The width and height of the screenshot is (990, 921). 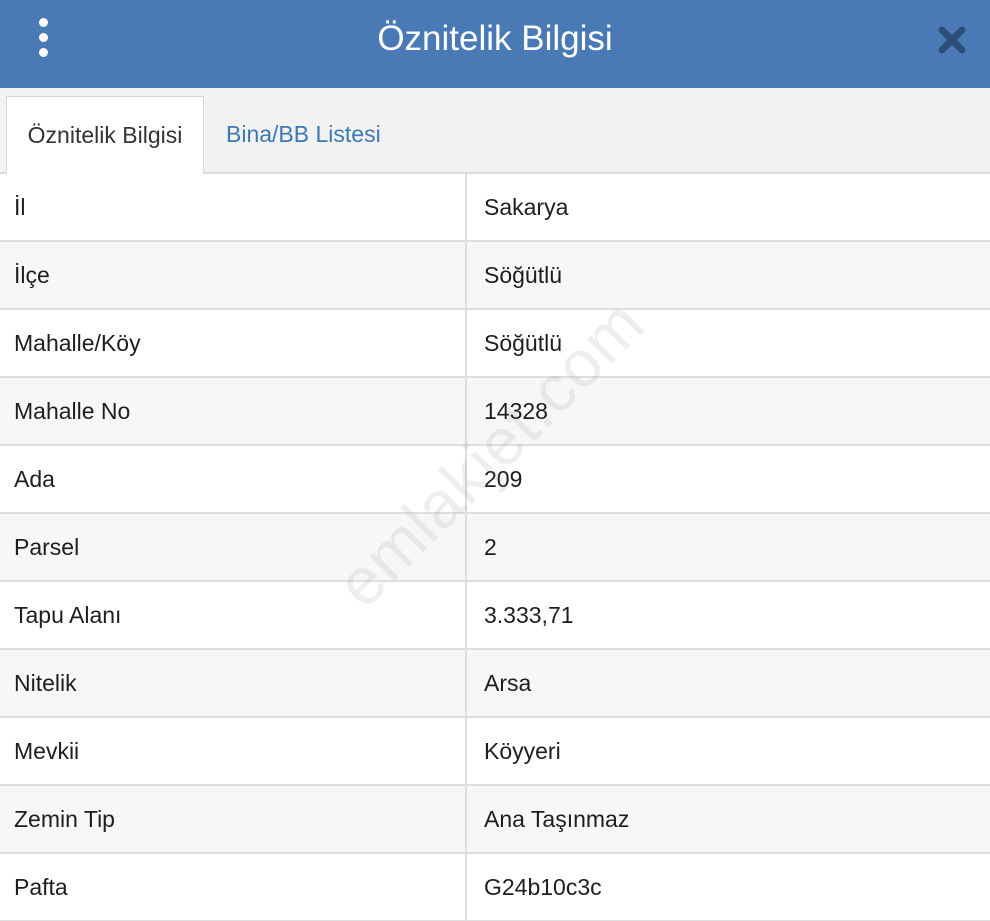 I want to click on table-row: Tapu Alanı 3.333,71, so click(x=495, y=616).